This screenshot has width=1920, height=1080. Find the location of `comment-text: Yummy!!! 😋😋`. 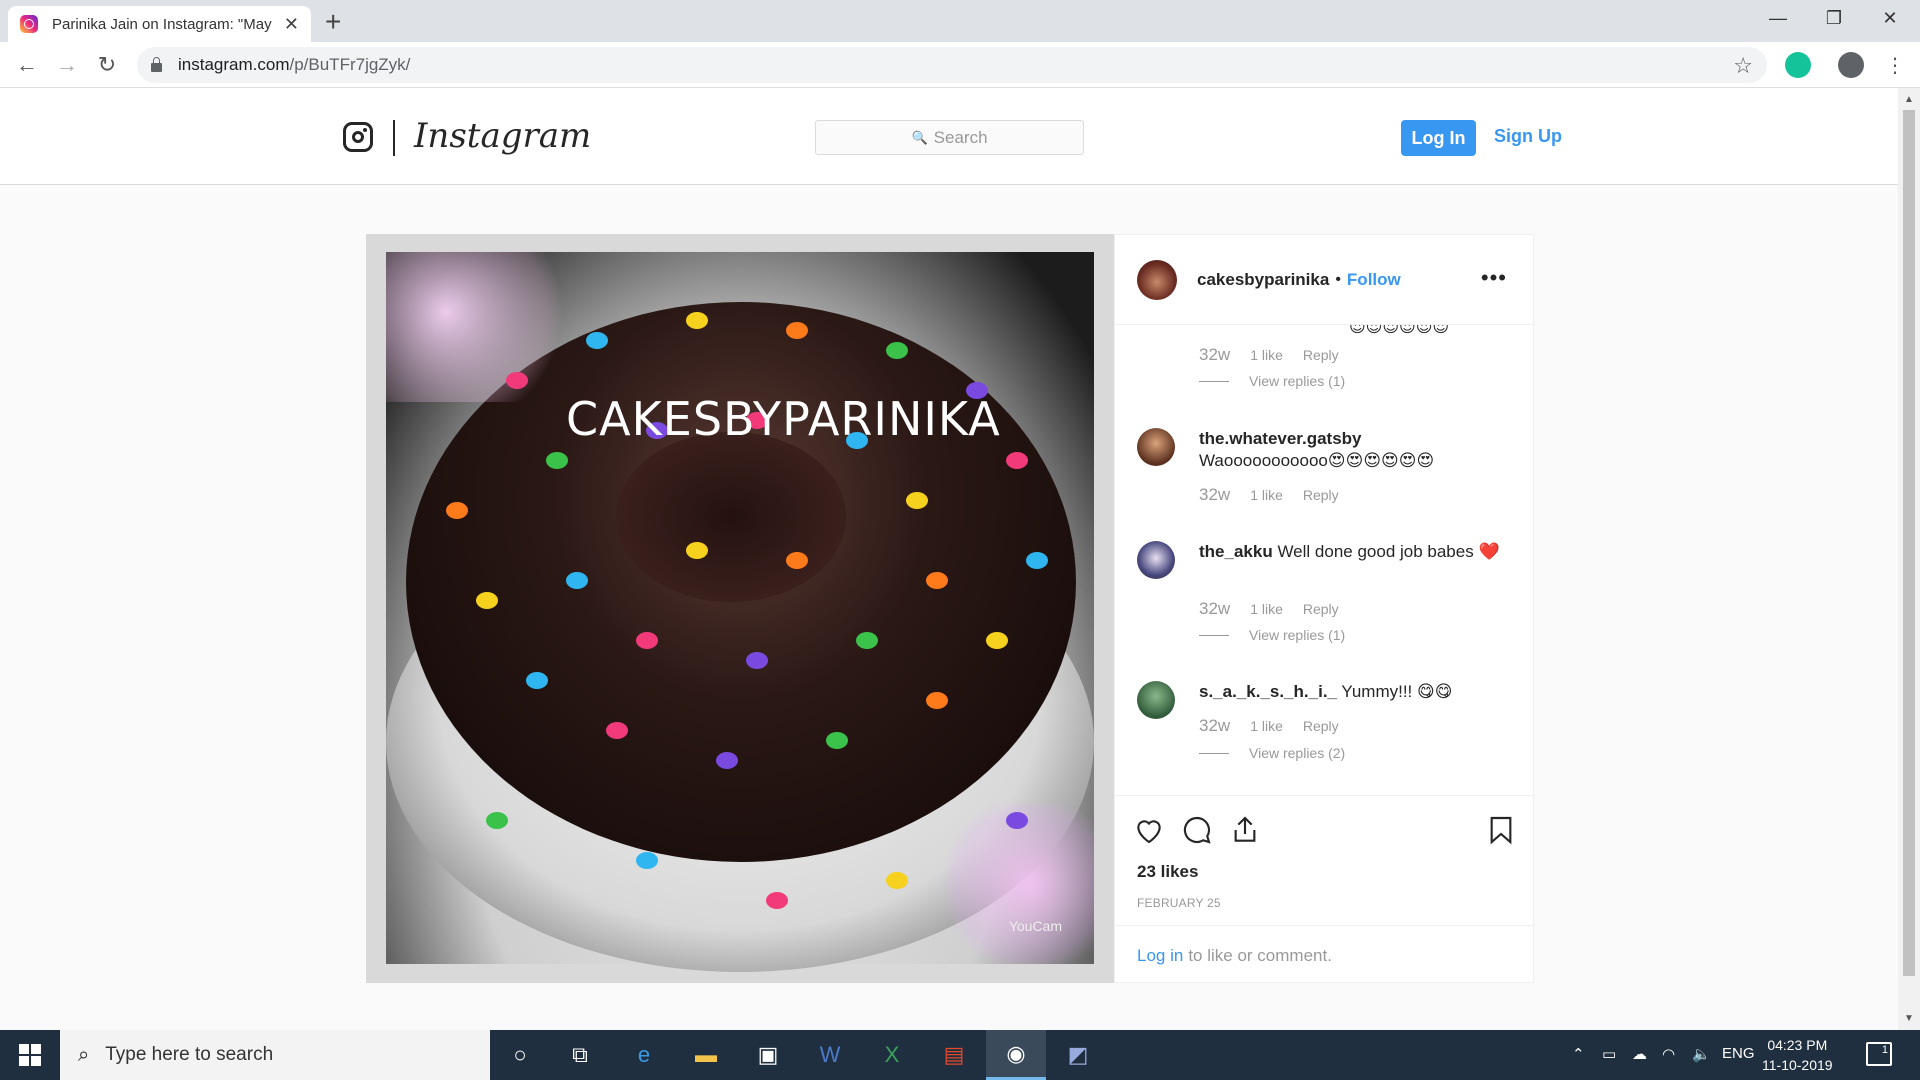

comment-text: Yummy!!! 😋😋 is located at coordinates (1397, 691).